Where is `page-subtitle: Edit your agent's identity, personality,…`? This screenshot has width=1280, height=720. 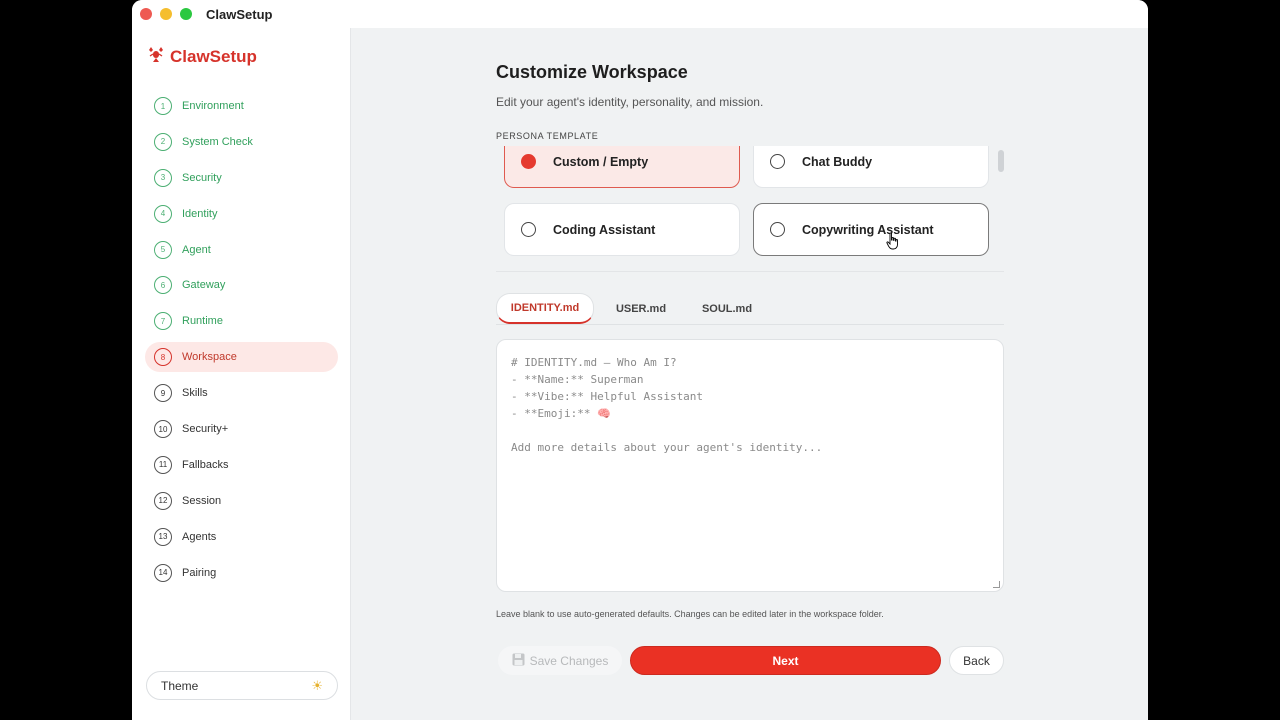
page-subtitle: Edit your agent's identity, personality,… is located at coordinates (630, 102).